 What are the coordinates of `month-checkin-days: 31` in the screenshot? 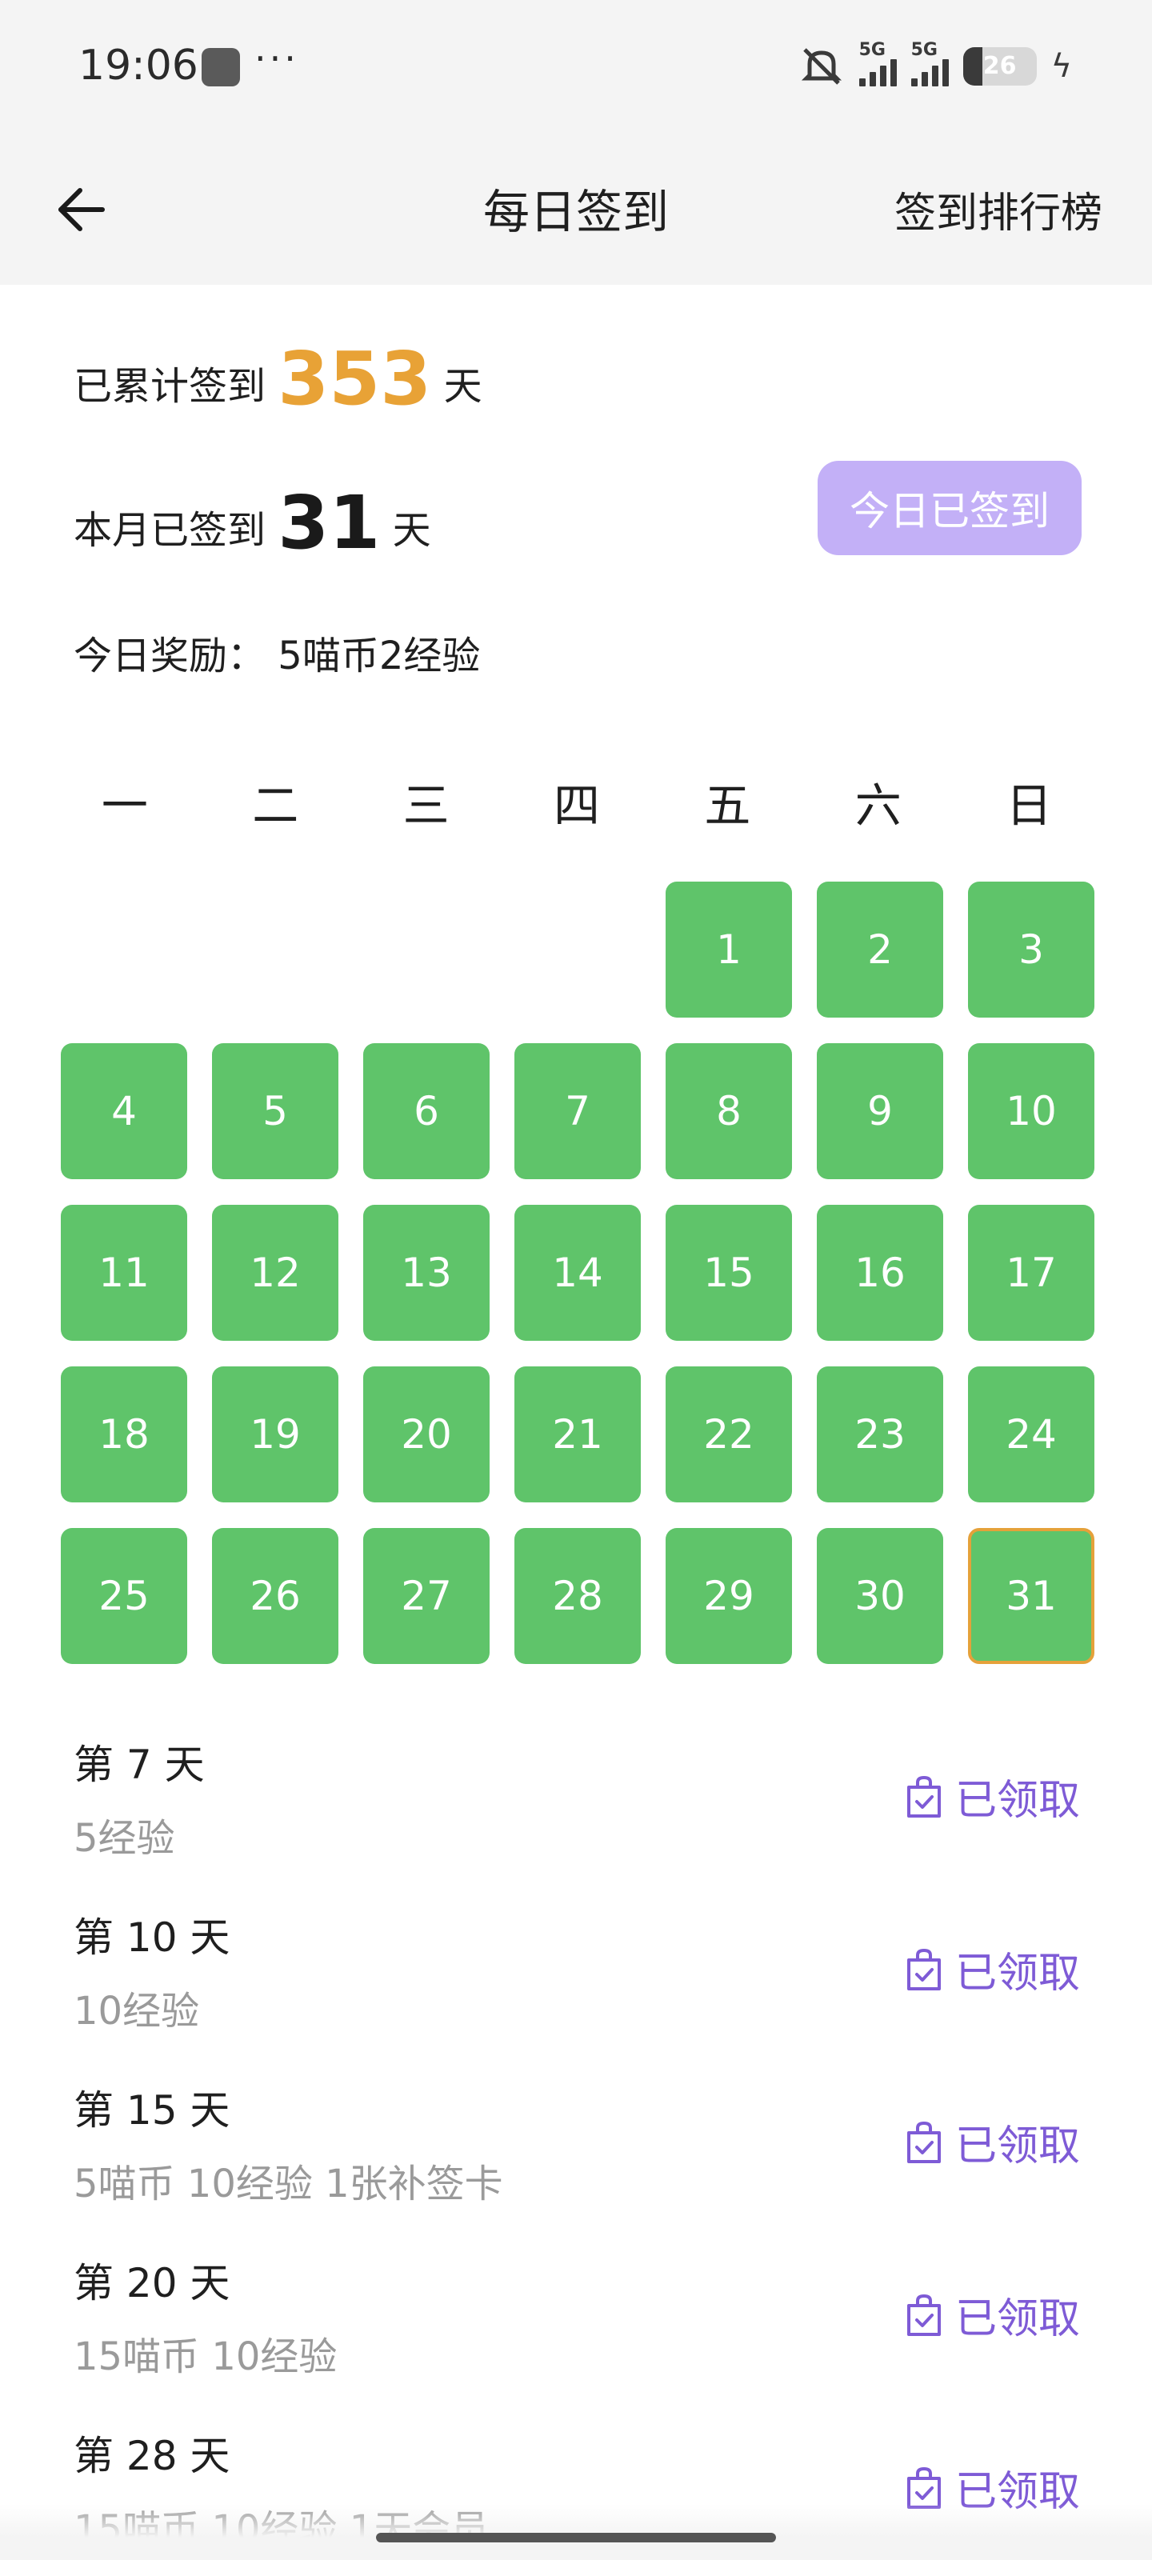 It's located at (329, 523).